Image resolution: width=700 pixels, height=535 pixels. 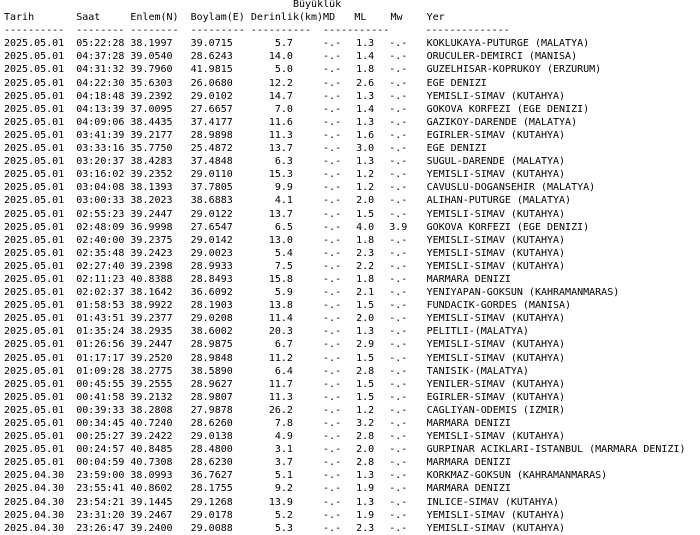 I want to click on row-date: 2025.04.30, so click(x=34, y=515).